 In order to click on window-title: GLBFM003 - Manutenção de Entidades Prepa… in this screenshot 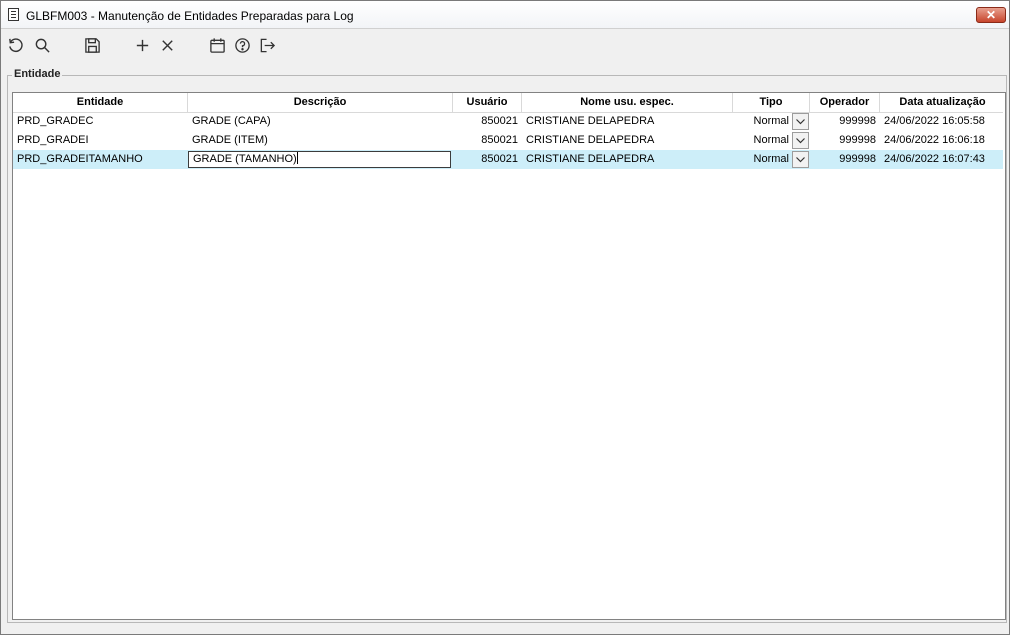, I will do `click(190, 16)`.